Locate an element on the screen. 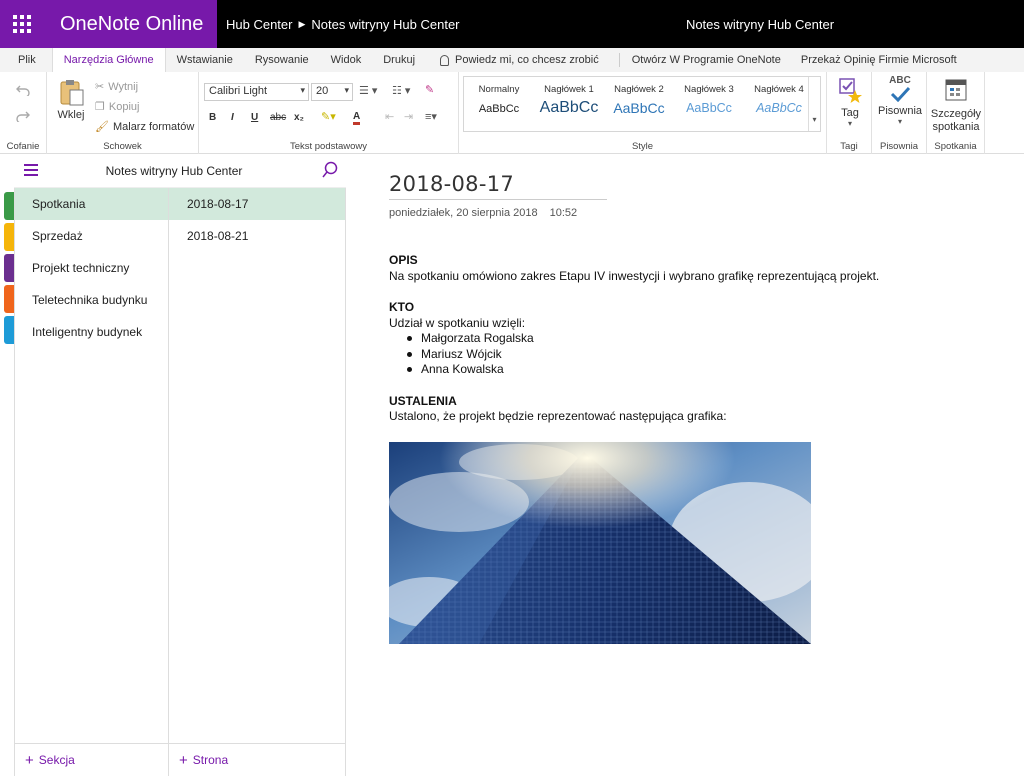  spelling-group: ABC Pisownia ▾ Pisownia is located at coordinates (899, 113).